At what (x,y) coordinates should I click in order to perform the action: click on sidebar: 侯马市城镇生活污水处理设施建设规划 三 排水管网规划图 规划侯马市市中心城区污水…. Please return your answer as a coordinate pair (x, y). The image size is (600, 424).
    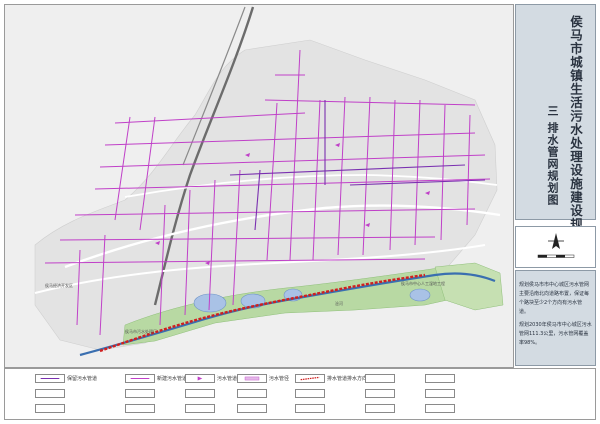
    Looking at the image, I should click on (555, 185).